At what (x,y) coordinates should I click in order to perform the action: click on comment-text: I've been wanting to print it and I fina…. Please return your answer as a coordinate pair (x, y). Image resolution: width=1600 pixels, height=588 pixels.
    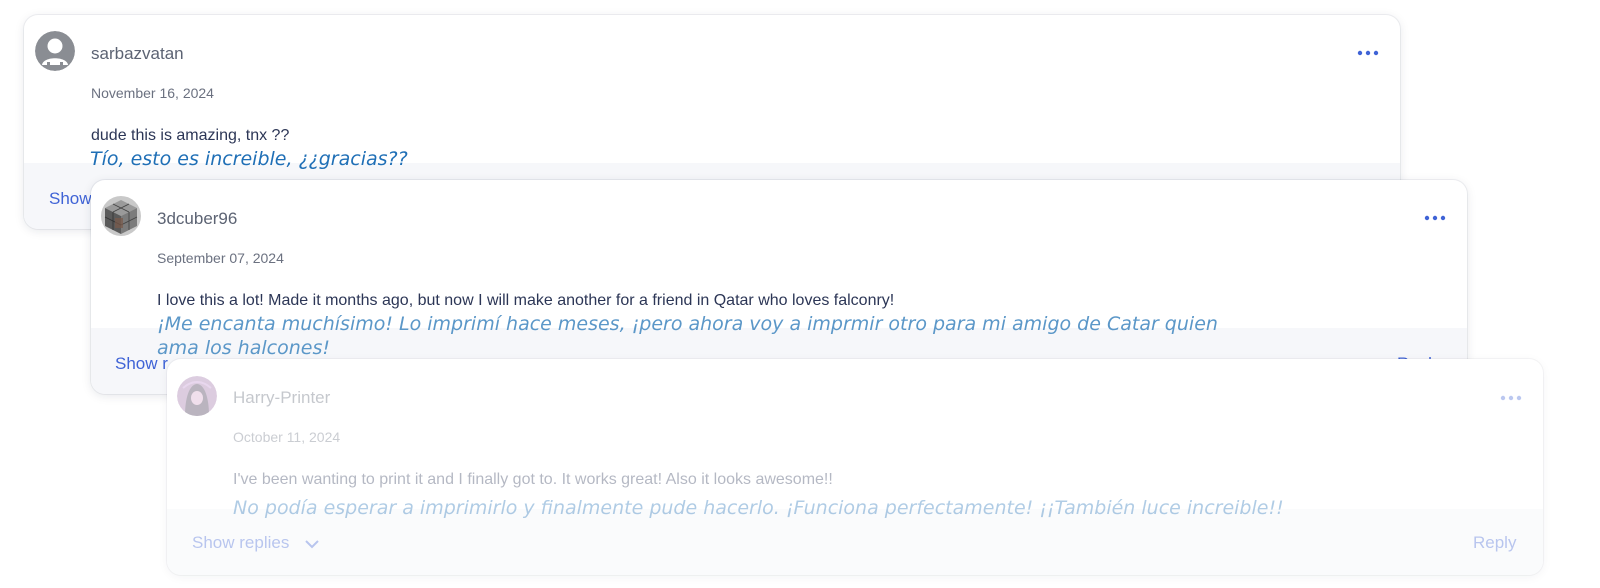
    Looking at the image, I should click on (533, 479).